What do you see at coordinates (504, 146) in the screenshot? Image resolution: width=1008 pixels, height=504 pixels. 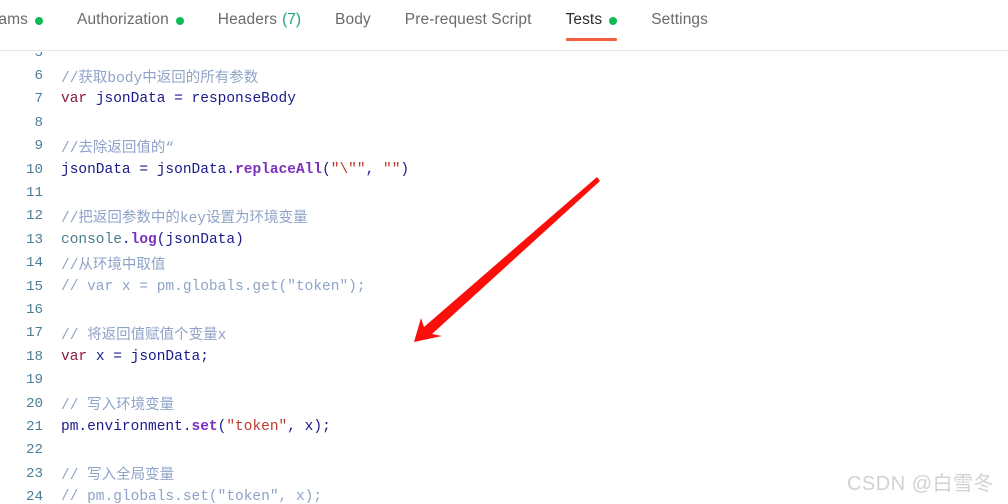 I see `code-line: 9 //去除返回值的“` at bounding box center [504, 146].